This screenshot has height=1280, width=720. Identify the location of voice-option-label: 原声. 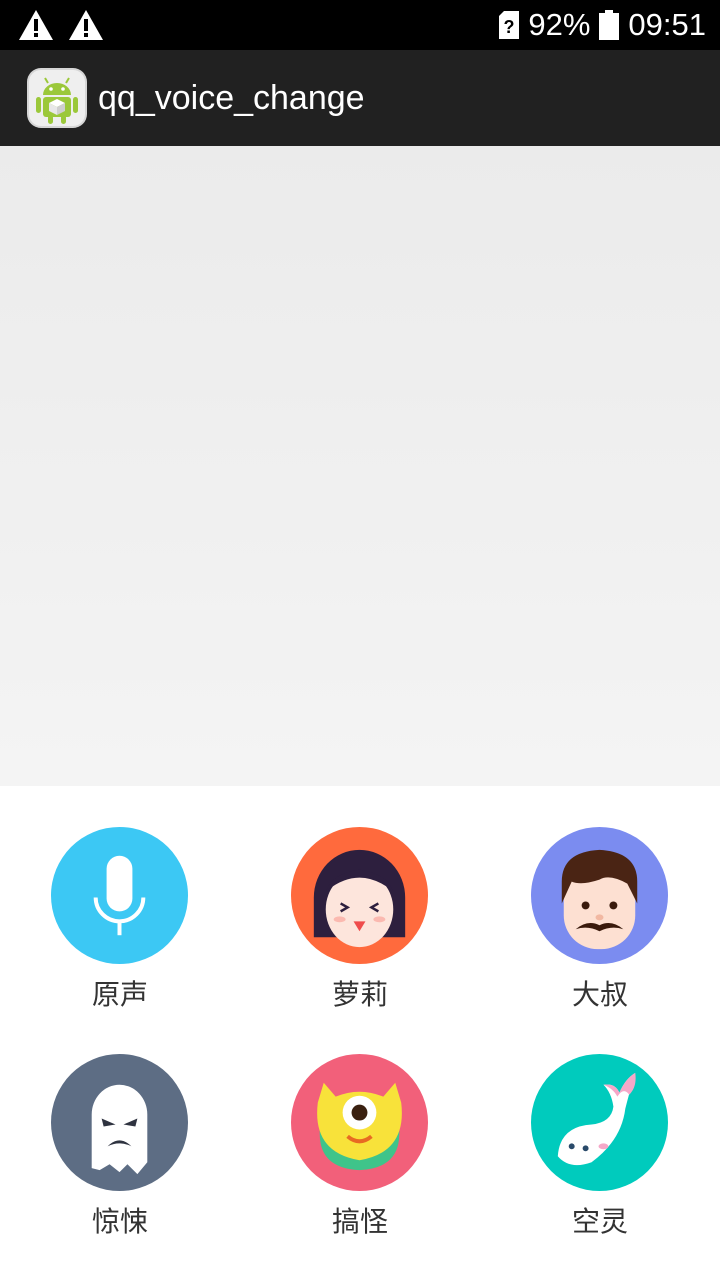
(119, 994).